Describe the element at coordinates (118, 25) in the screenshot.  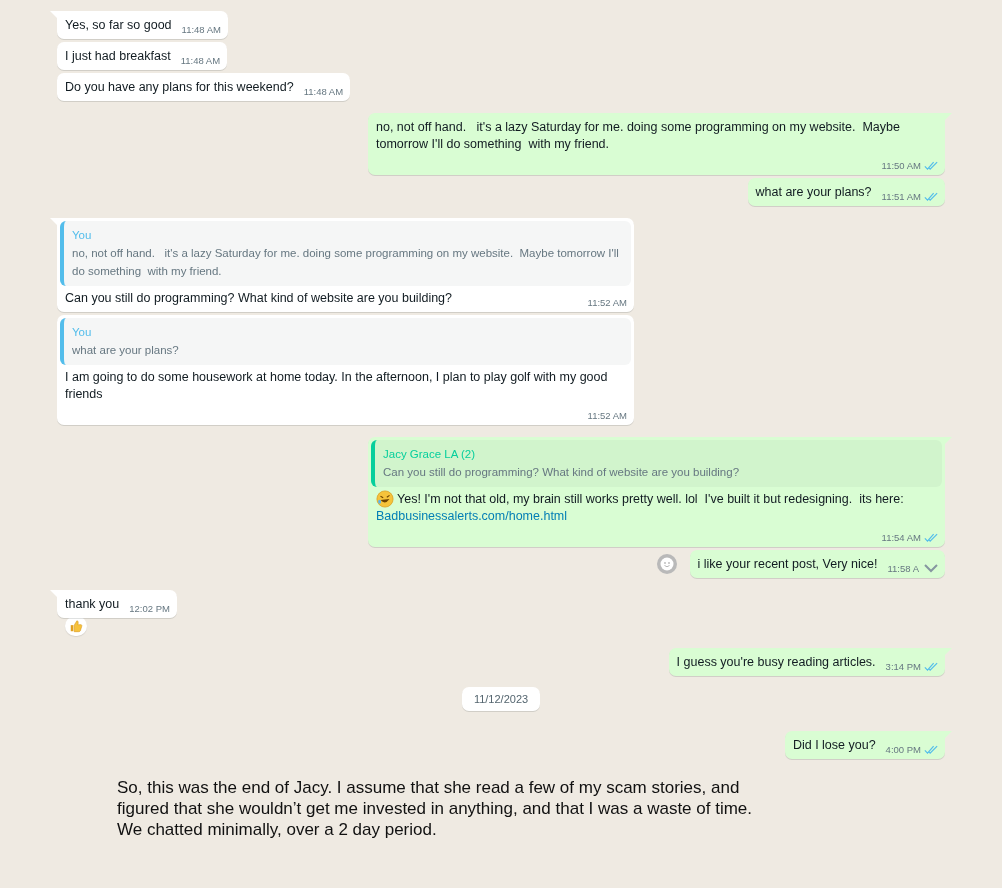
I see `message-text: Yes, so far so good` at that location.